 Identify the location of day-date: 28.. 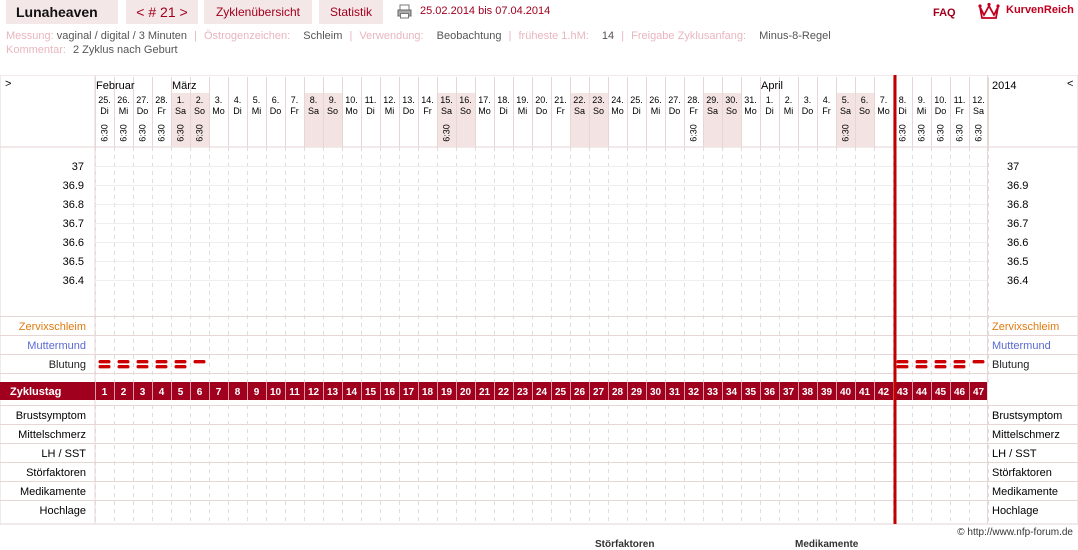
(693, 100).